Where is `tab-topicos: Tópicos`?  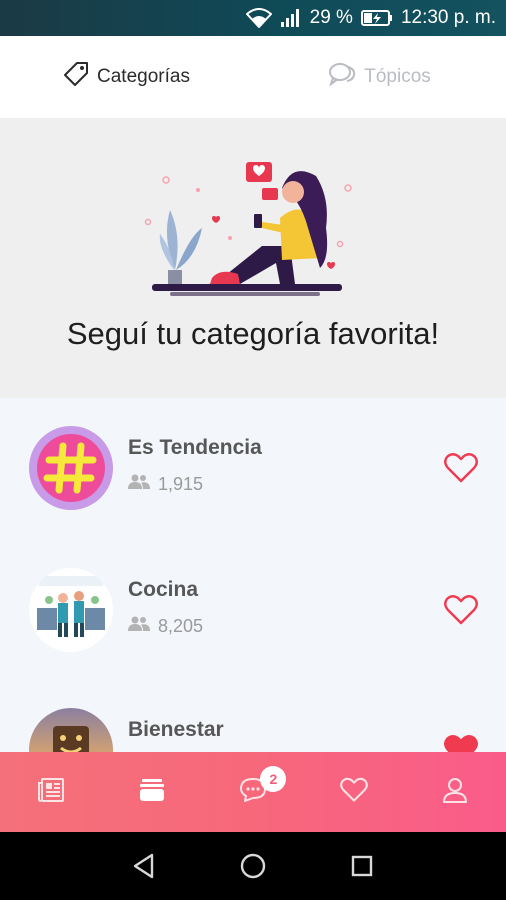
tab-topicos: Tópicos is located at coordinates (379, 77).